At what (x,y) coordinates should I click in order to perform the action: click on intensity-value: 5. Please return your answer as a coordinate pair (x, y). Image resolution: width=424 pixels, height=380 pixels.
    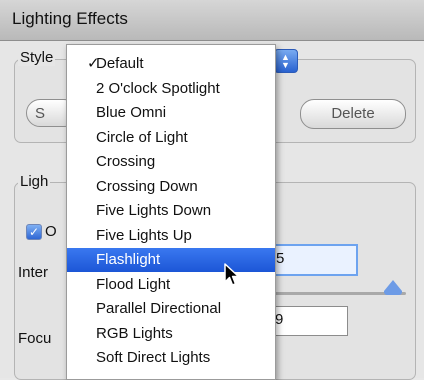
    Looking at the image, I should click on (280, 258).